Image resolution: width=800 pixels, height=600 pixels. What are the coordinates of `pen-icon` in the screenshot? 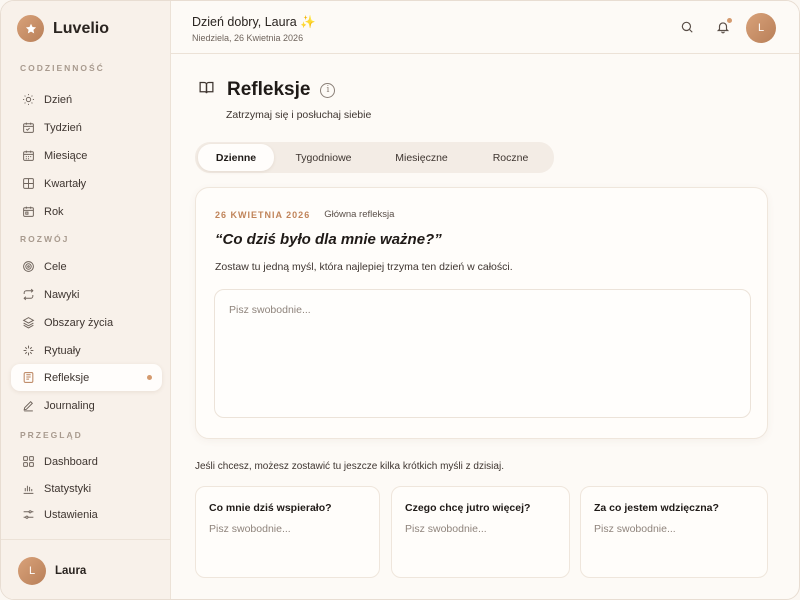 It's located at (28, 406).